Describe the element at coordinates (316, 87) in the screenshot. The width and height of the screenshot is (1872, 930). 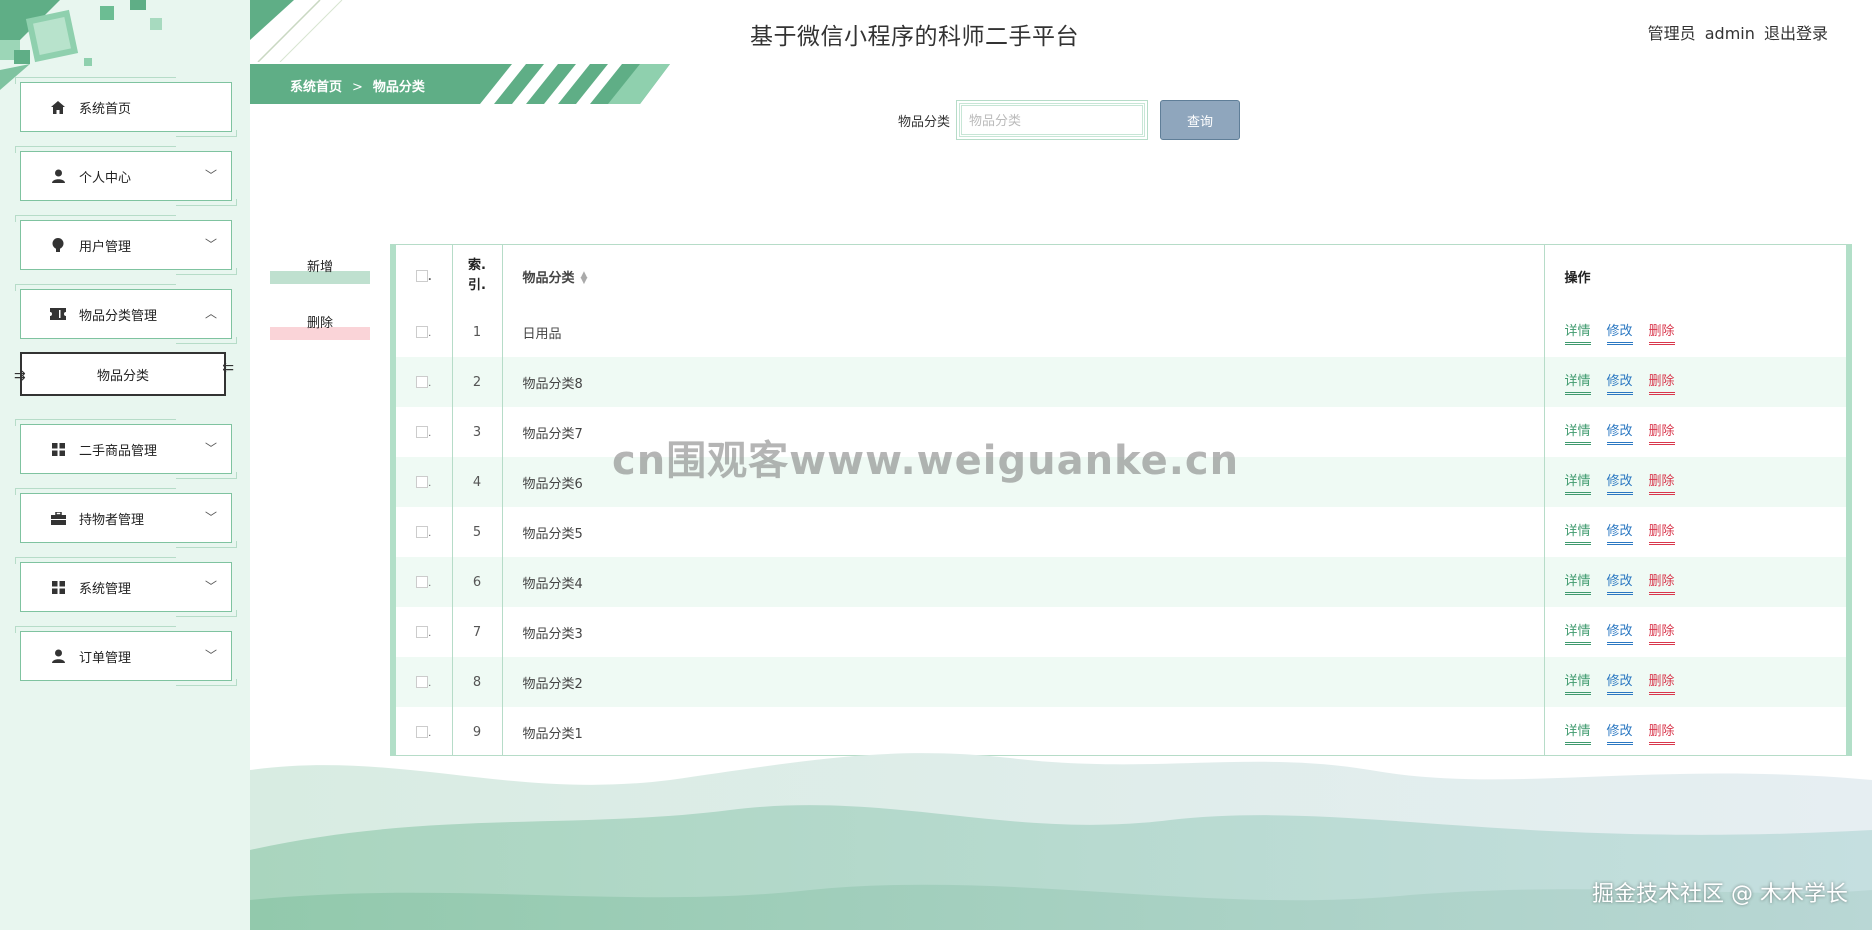
I see `breadcrumb-home: 系统首页` at that location.